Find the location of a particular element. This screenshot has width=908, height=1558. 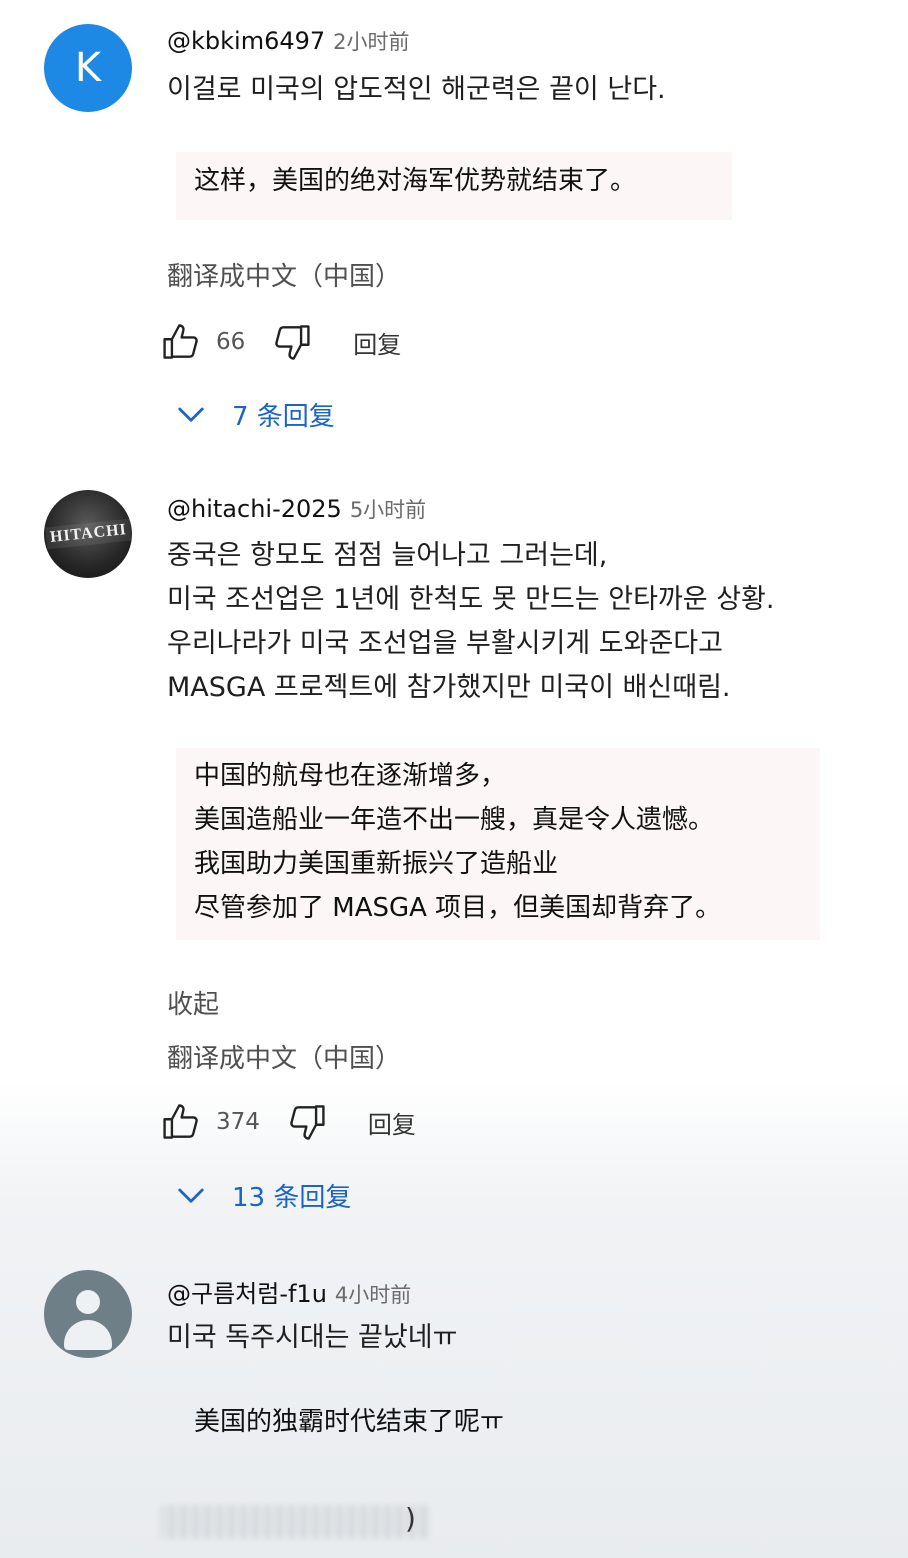

user-handle: @구름처럼-f1u is located at coordinates (247, 1294).